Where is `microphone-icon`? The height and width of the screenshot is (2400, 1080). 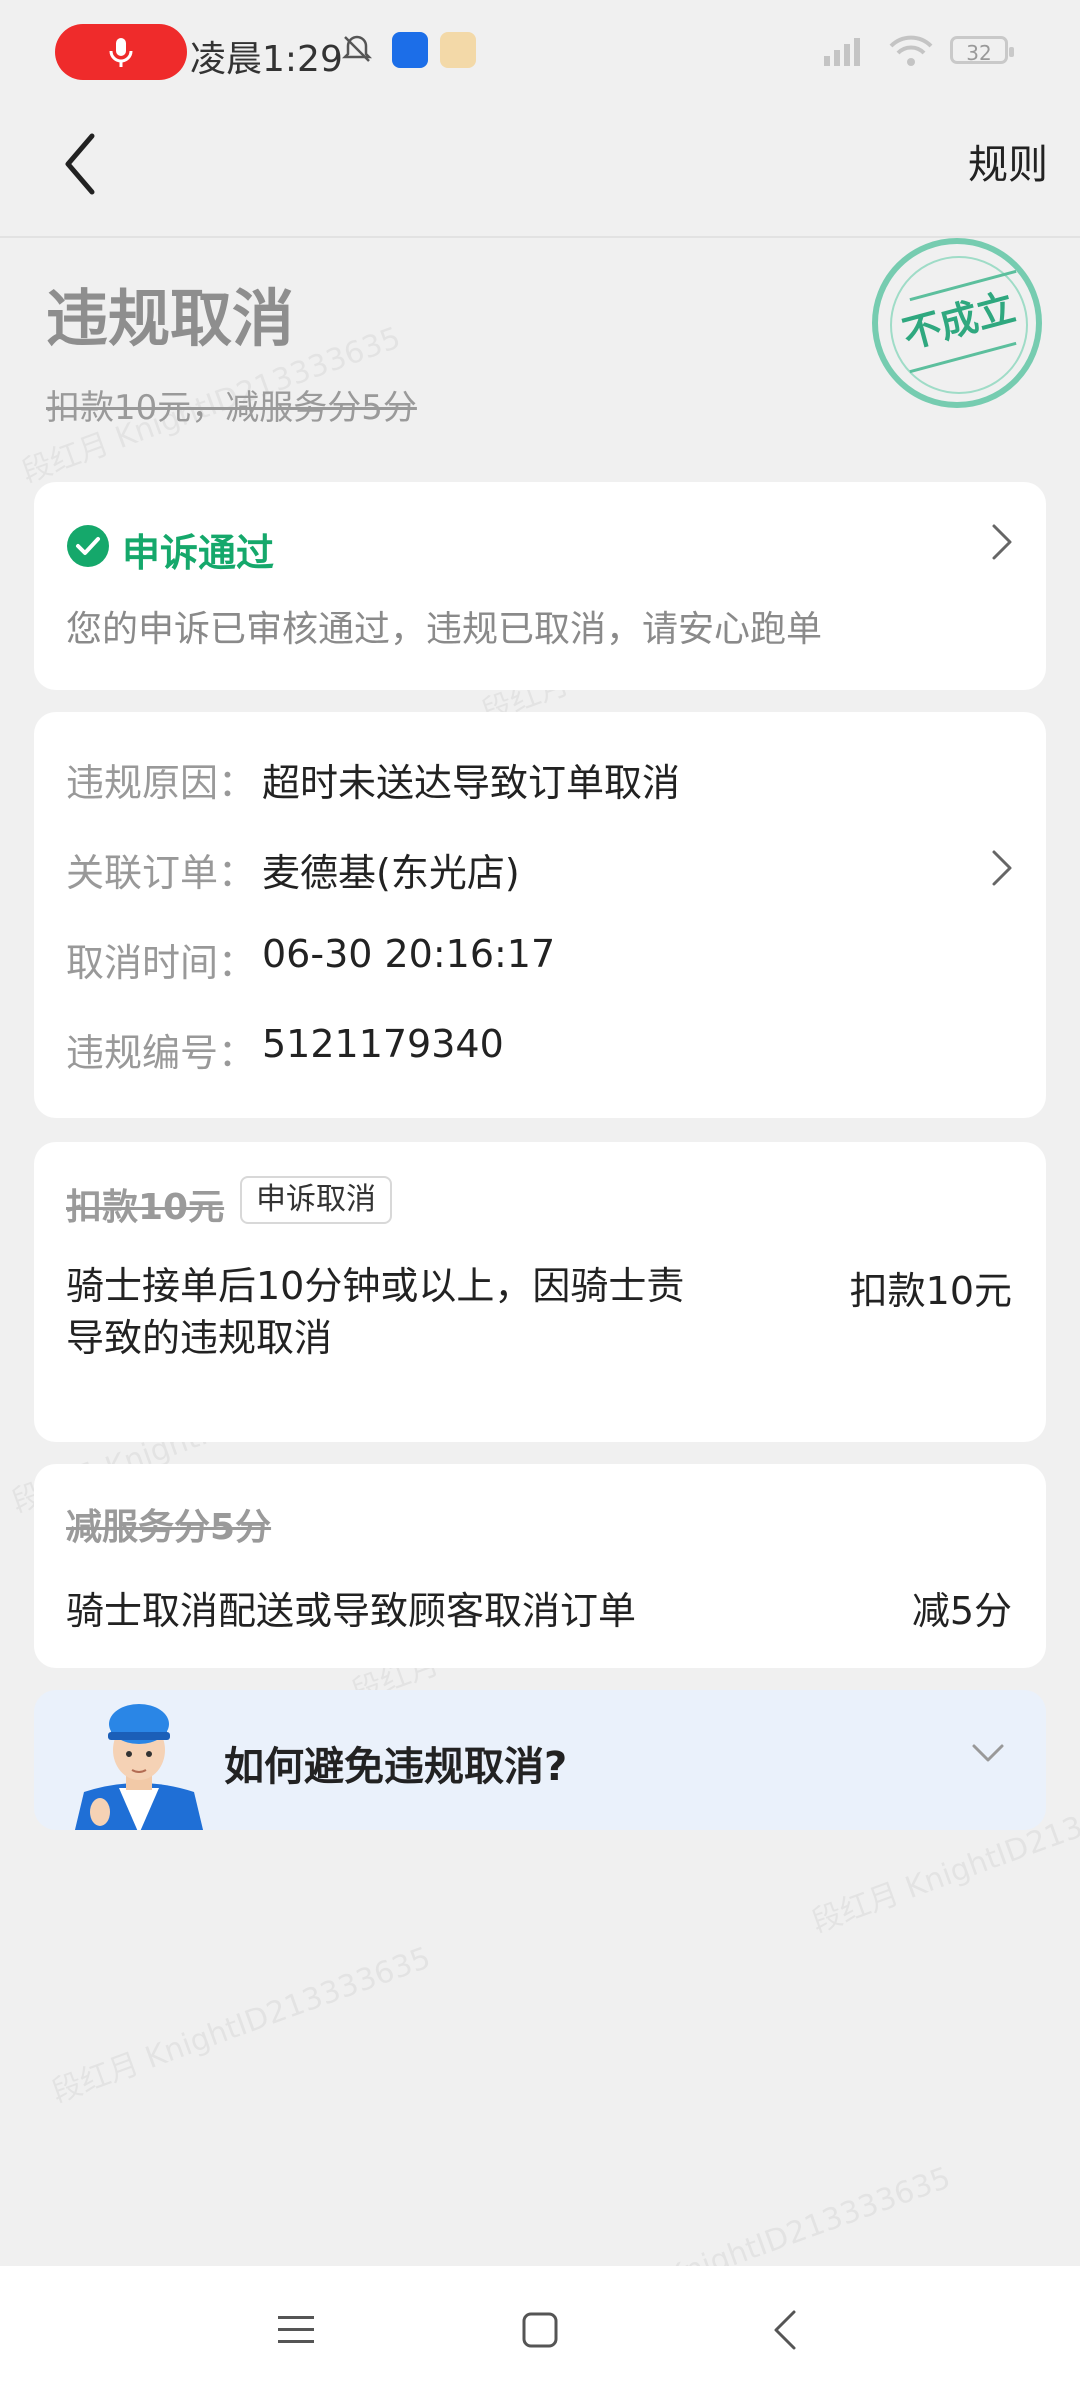
microphone-icon is located at coordinates (121, 52).